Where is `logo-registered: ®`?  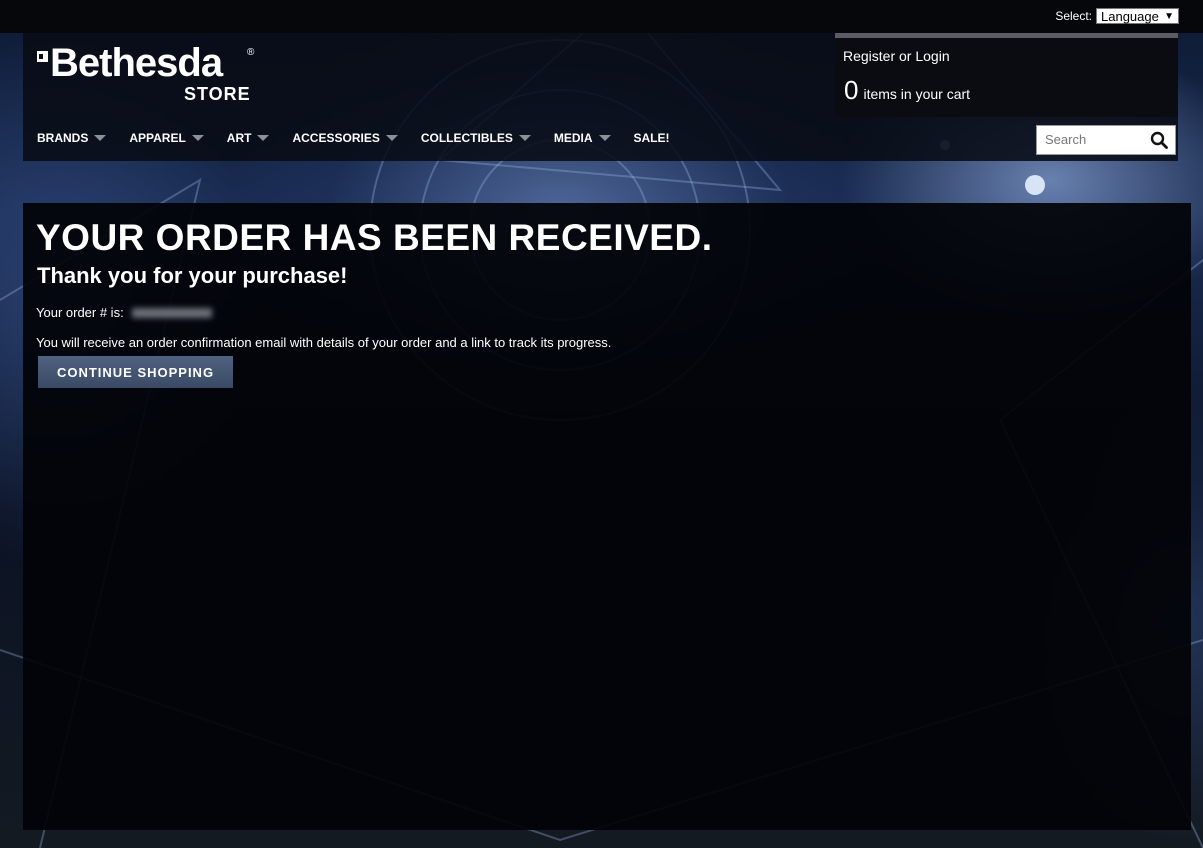
logo-registered: ® is located at coordinates (251, 52).